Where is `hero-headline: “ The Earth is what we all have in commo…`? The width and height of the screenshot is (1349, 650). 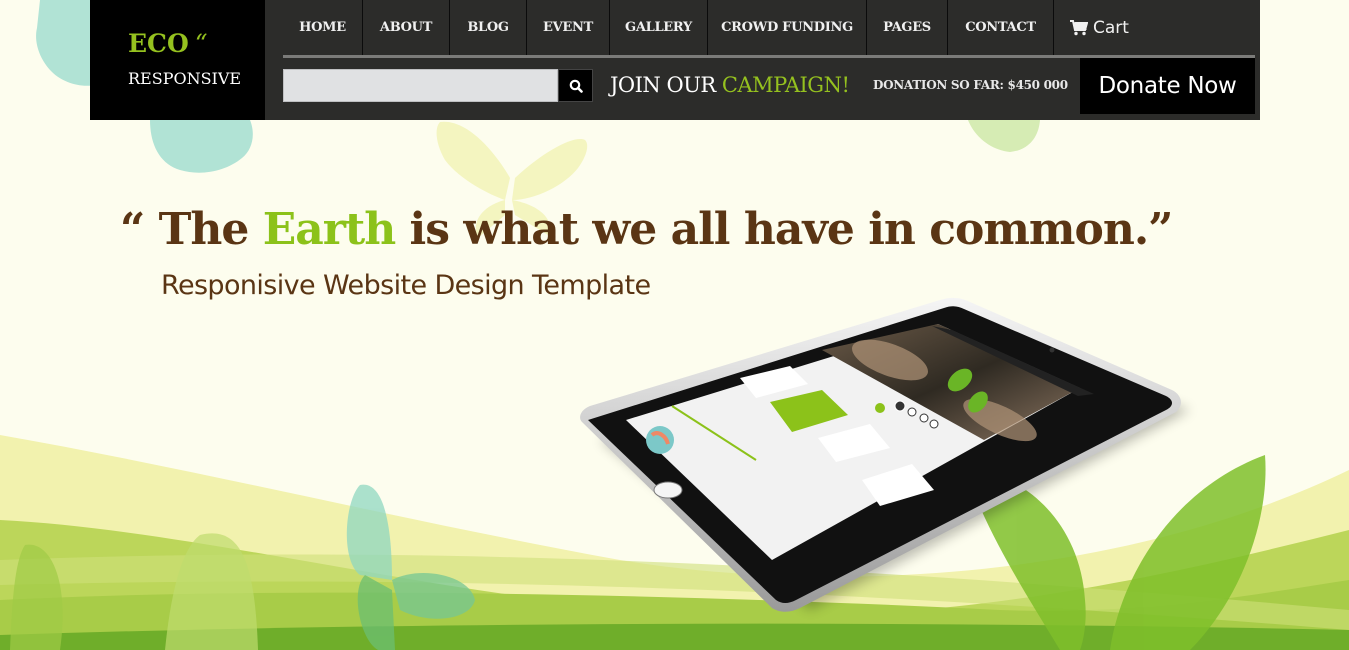 hero-headline: “ The Earth is what we all have in commo… is located at coordinates (647, 229).